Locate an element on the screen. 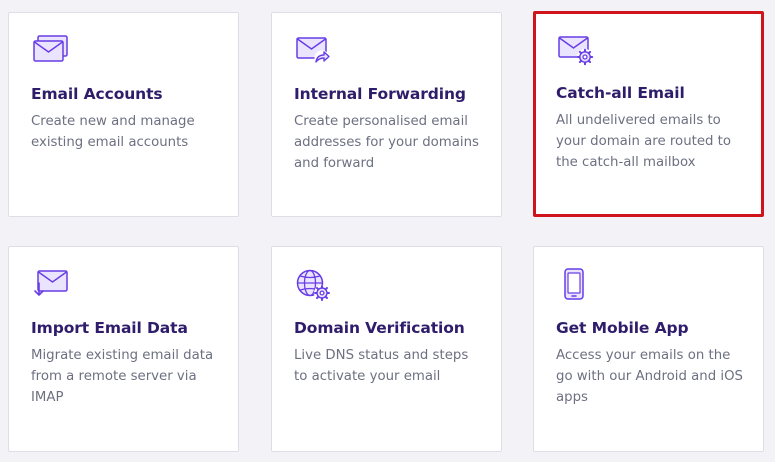 This screenshot has height=462, width=775. email-import-icon is located at coordinates (51, 285).